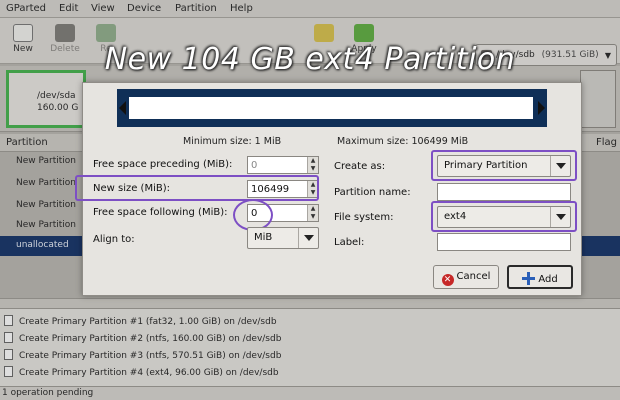 This screenshot has width=620, height=400. I want to click on banner-title: New 104 GB ext4 Partition, so click(310, 59).